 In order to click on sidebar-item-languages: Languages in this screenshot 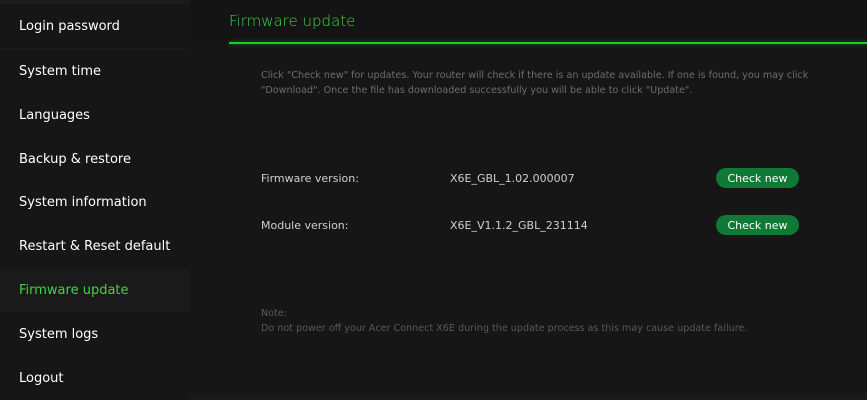, I will do `click(95, 115)`.